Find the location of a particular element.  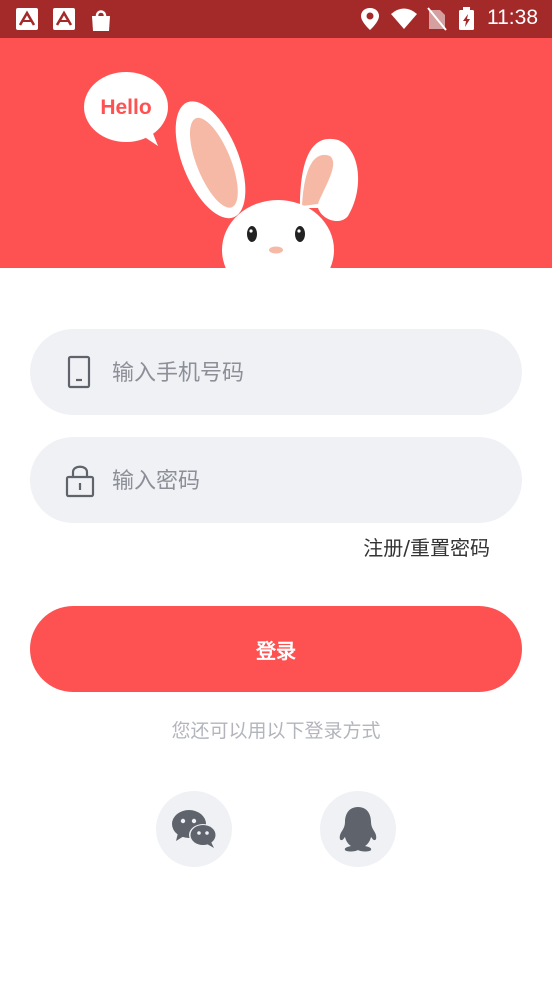

shopping-bag-icon is located at coordinates (101, 20).